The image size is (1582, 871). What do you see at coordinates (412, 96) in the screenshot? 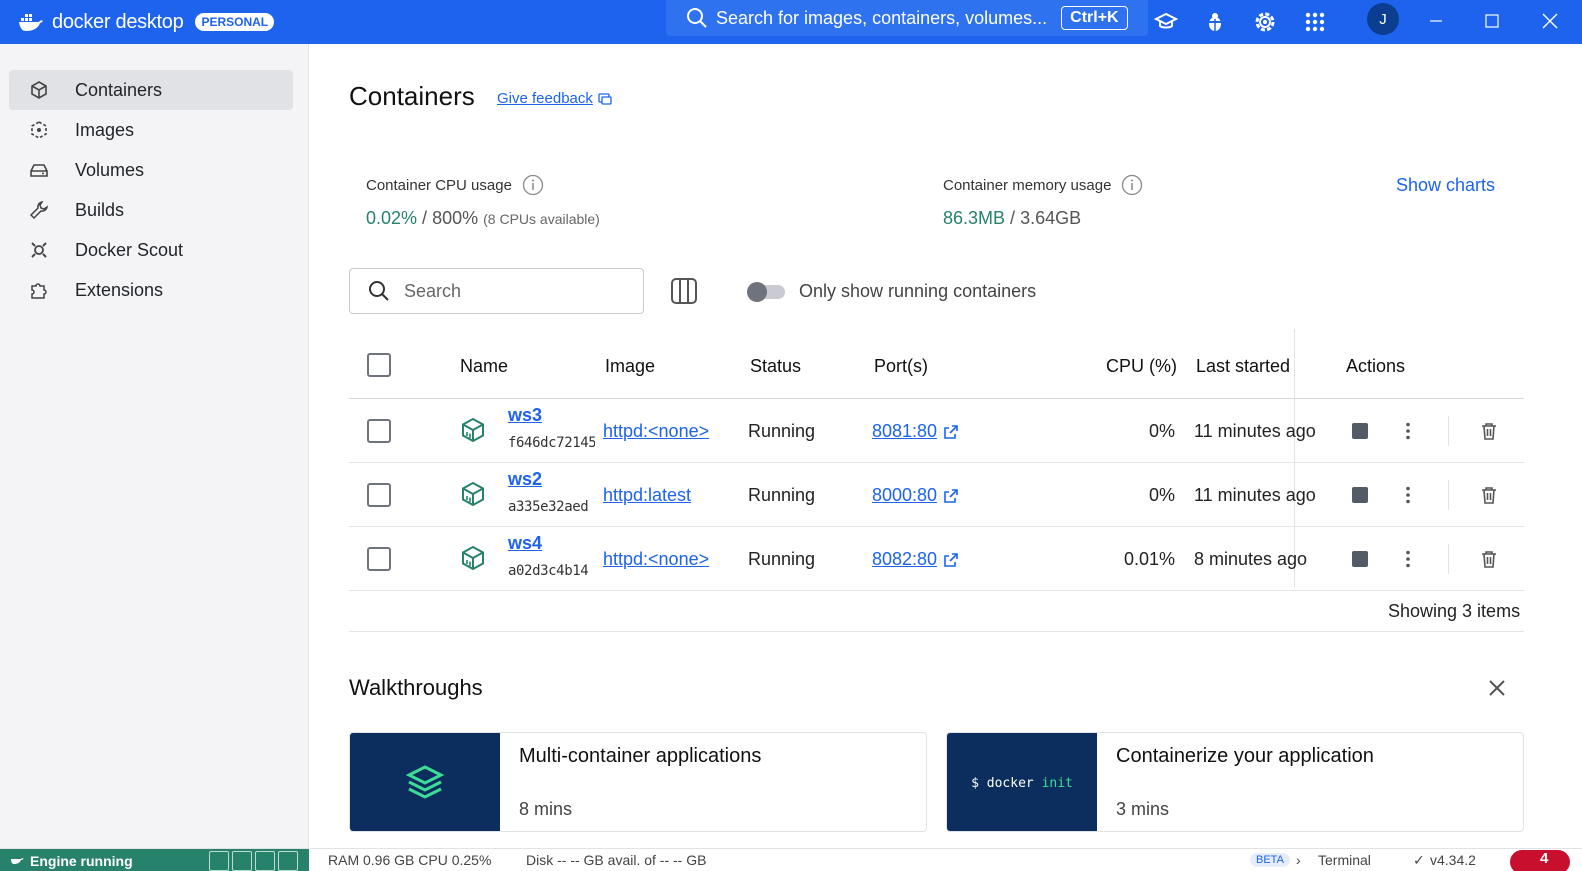
I see `page-title: Containers` at bounding box center [412, 96].